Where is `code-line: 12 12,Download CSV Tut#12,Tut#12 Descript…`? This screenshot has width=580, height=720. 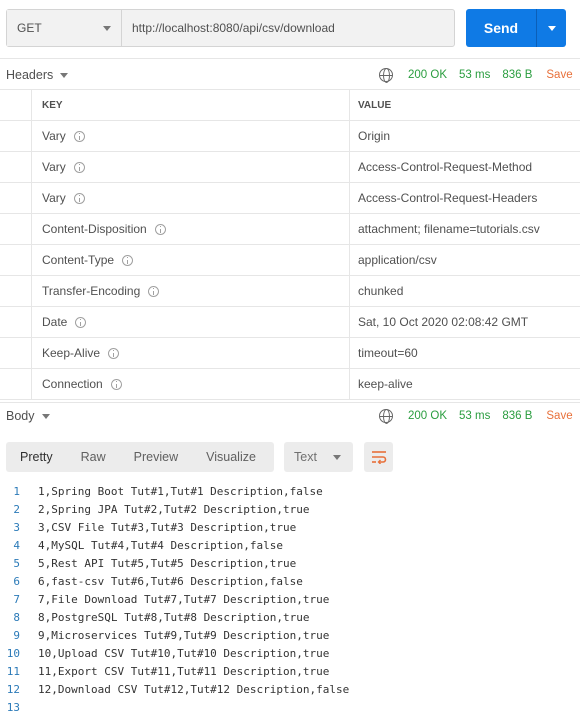 code-line: 12 12,Download CSV Tut#12,Tut#12 Descript… is located at coordinates (290, 689).